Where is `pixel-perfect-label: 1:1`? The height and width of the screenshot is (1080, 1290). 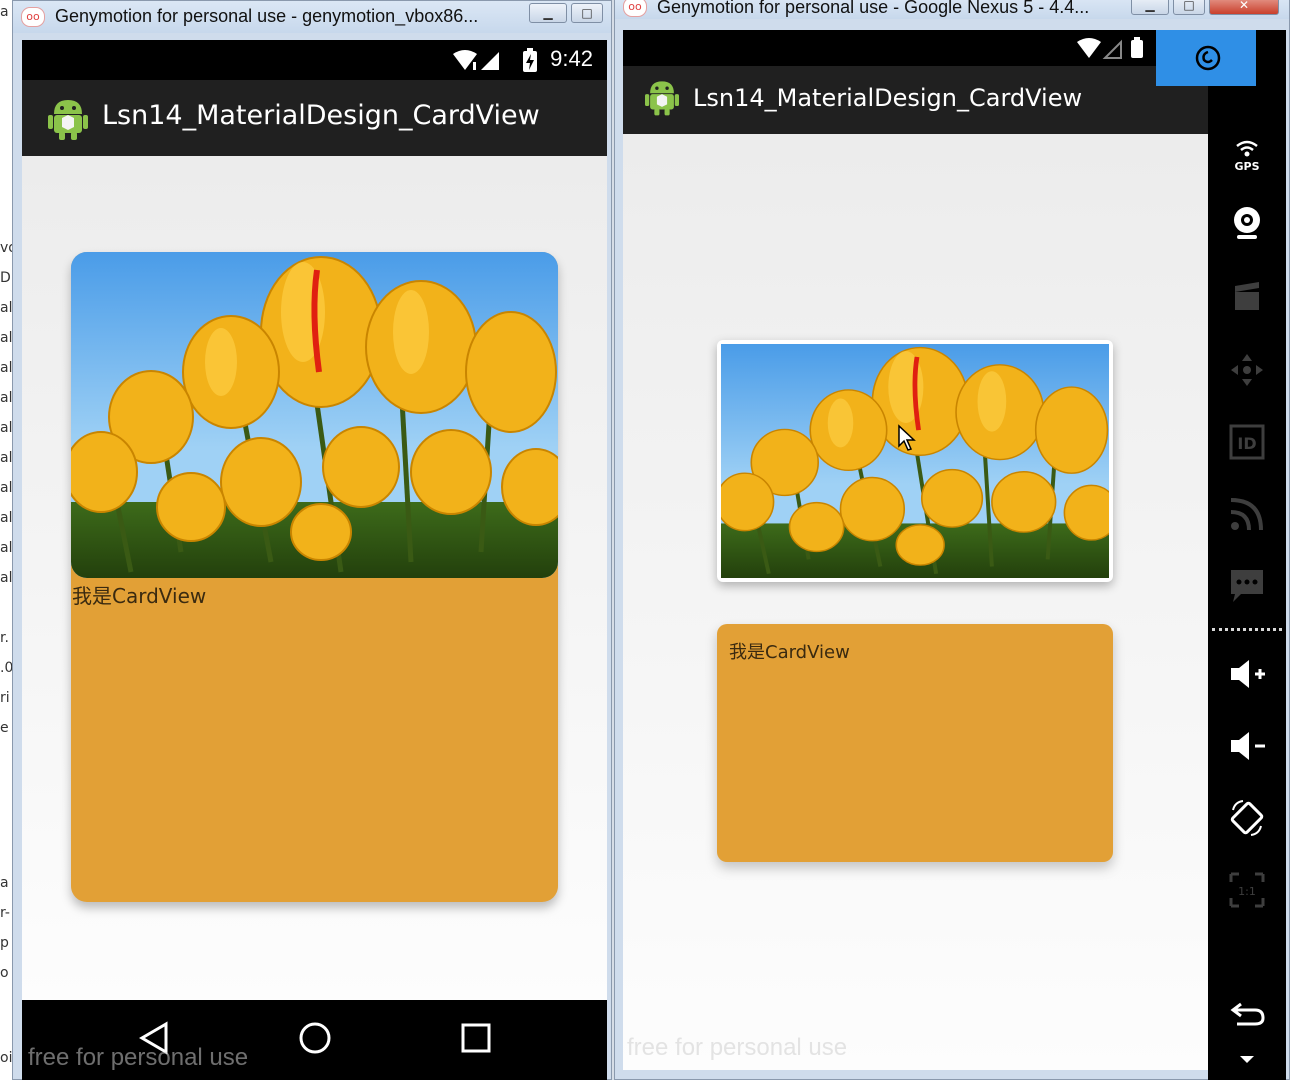 pixel-perfect-label: 1:1 is located at coordinates (1247, 891).